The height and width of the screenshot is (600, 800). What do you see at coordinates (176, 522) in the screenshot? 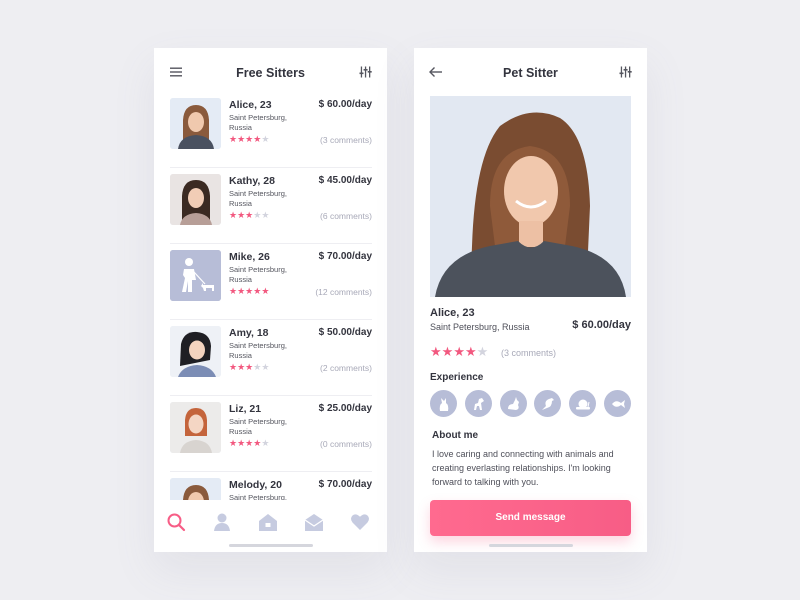
I see `search-icon` at bounding box center [176, 522].